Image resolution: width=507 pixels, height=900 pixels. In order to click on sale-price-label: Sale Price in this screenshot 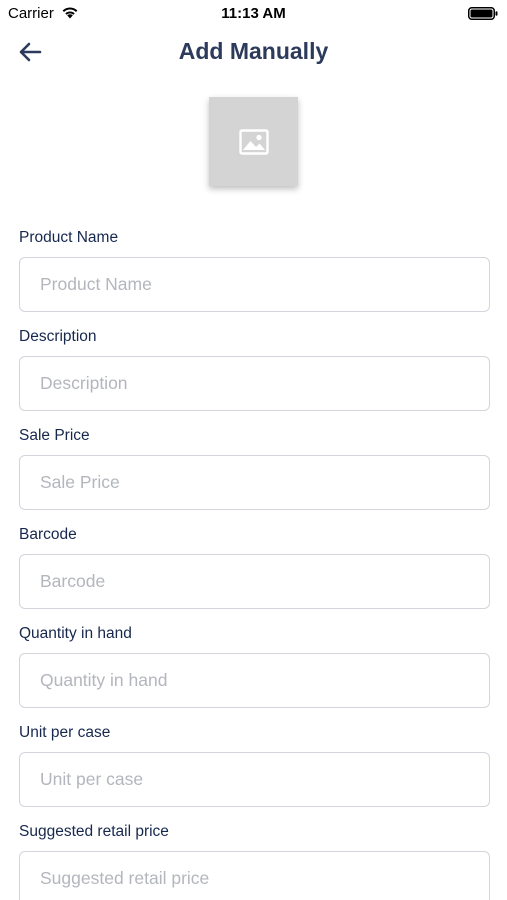, I will do `click(54, 435)`.